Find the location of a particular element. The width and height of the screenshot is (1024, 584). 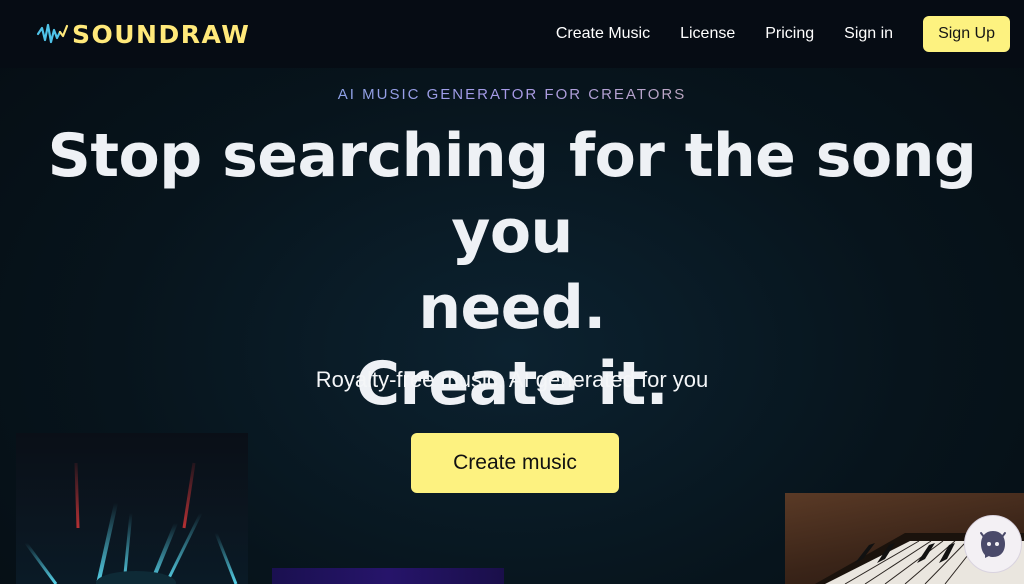

concert-lights-image is located at coordinates (132, 508).